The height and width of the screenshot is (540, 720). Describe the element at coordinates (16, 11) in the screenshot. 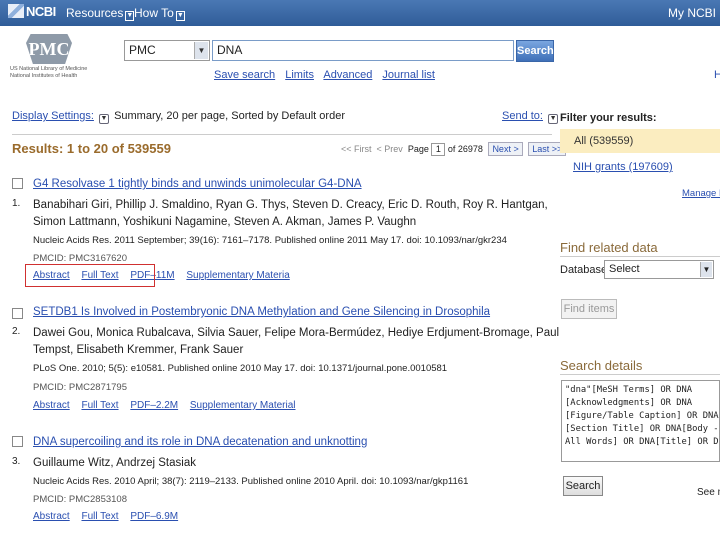

I see `ncbi-logo-icon` at that location.